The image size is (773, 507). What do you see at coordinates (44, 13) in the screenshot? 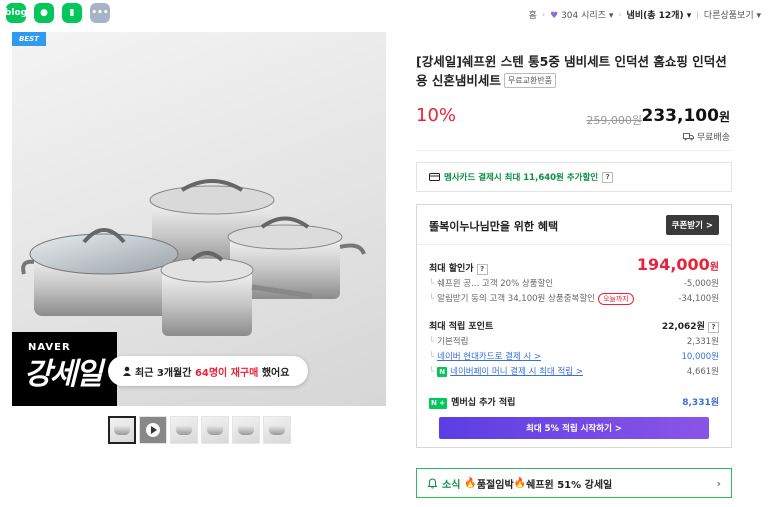
I see `talk-icon: ●` at bounding box center [44, 13].